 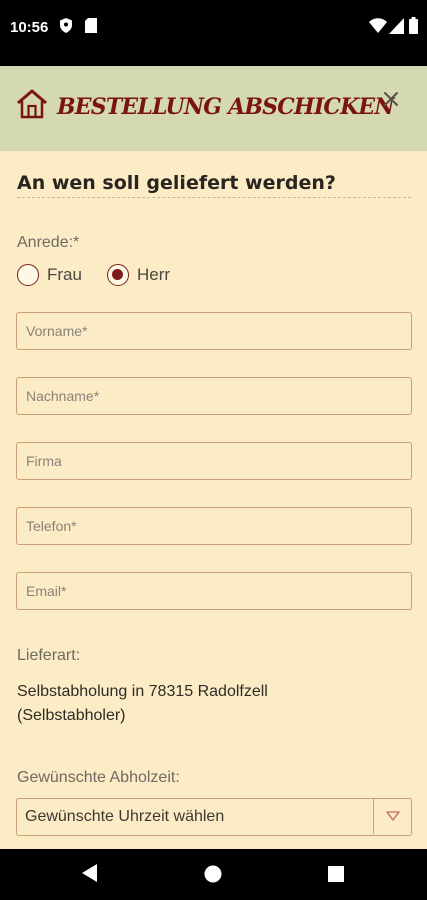 I want to click on radio-frau-label: Frau, so click(x=64, y=275).